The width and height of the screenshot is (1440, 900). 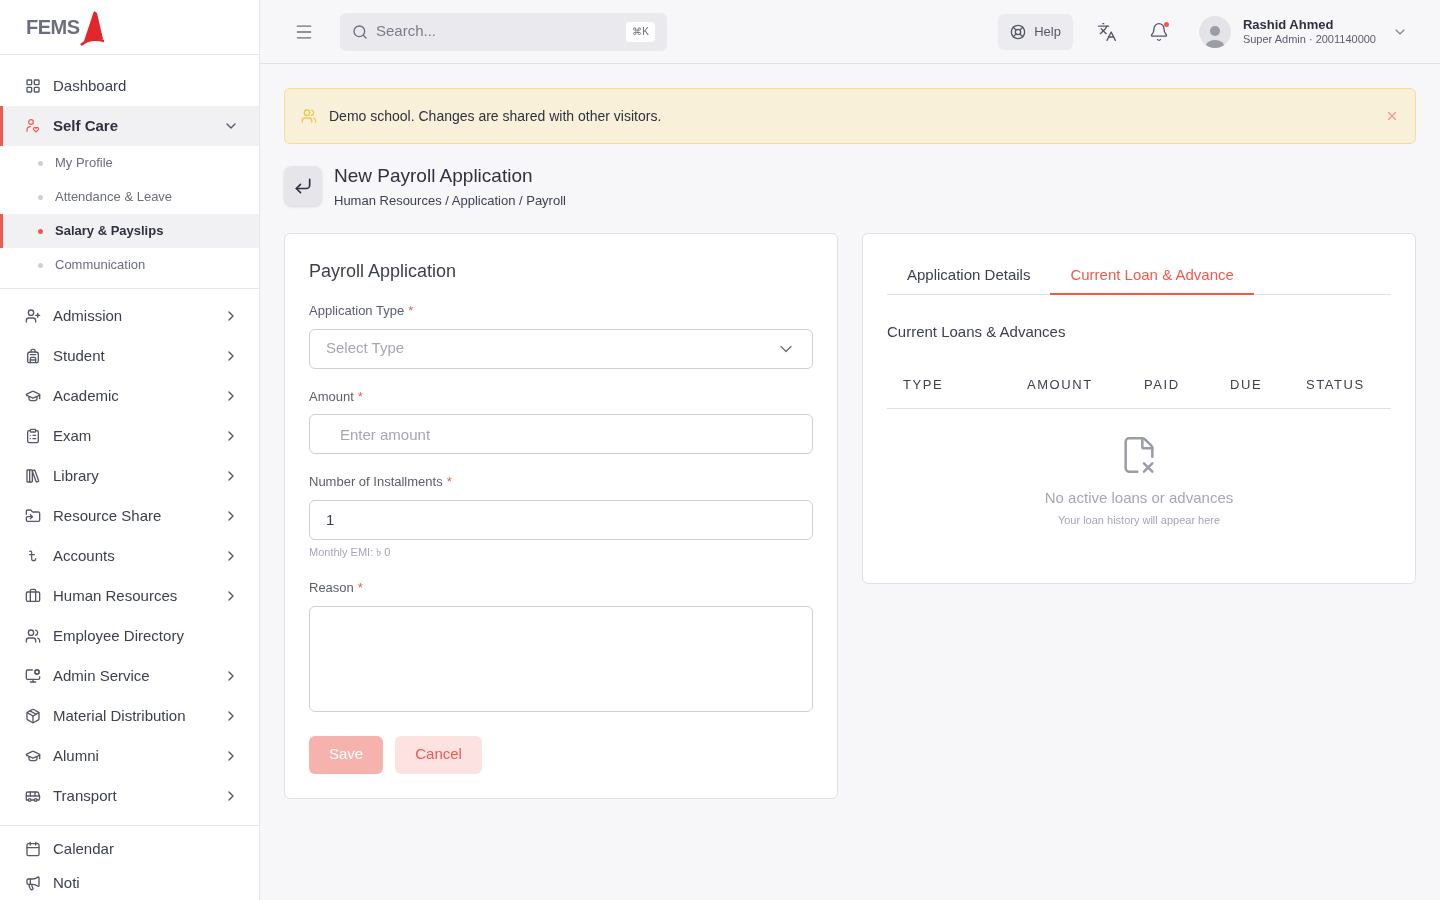 I want to click on sidebar-label: Accounts, so click(x=84, y=555).